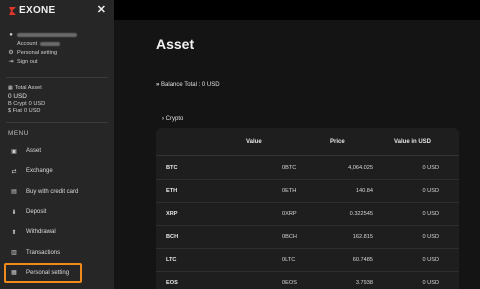 The width and height of the screenshot is (480, 289). Describe the element at coordinates (11, 34) in the screenshot. I see `user-icon: ●` at that location.